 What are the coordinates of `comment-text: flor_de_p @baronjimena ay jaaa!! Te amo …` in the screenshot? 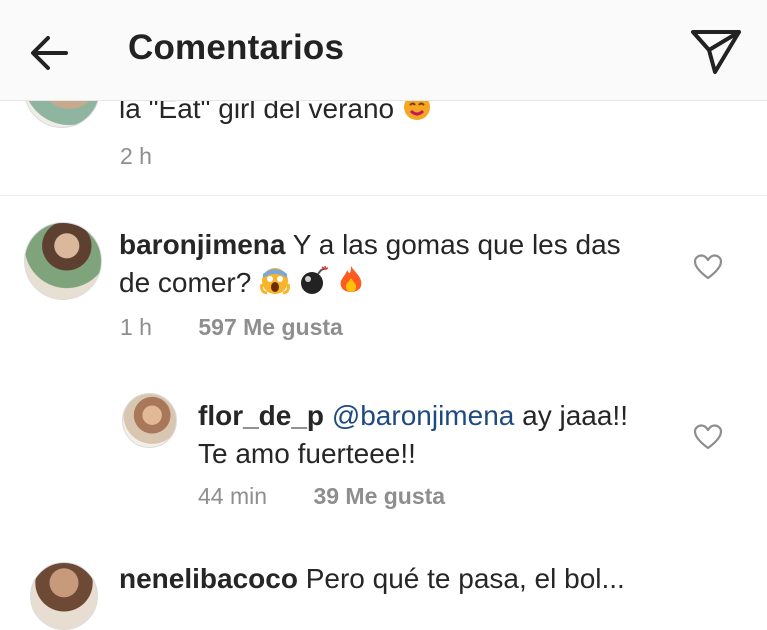 It's located at (413, 434).